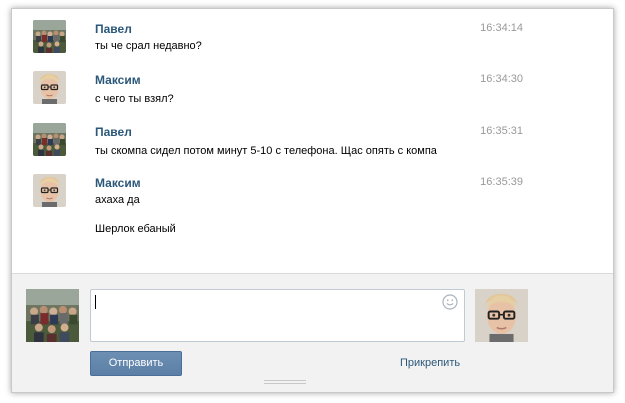 This screenshot has width=625, height=403. I want to click on message-time: 16:34:14, so click(501, 28).